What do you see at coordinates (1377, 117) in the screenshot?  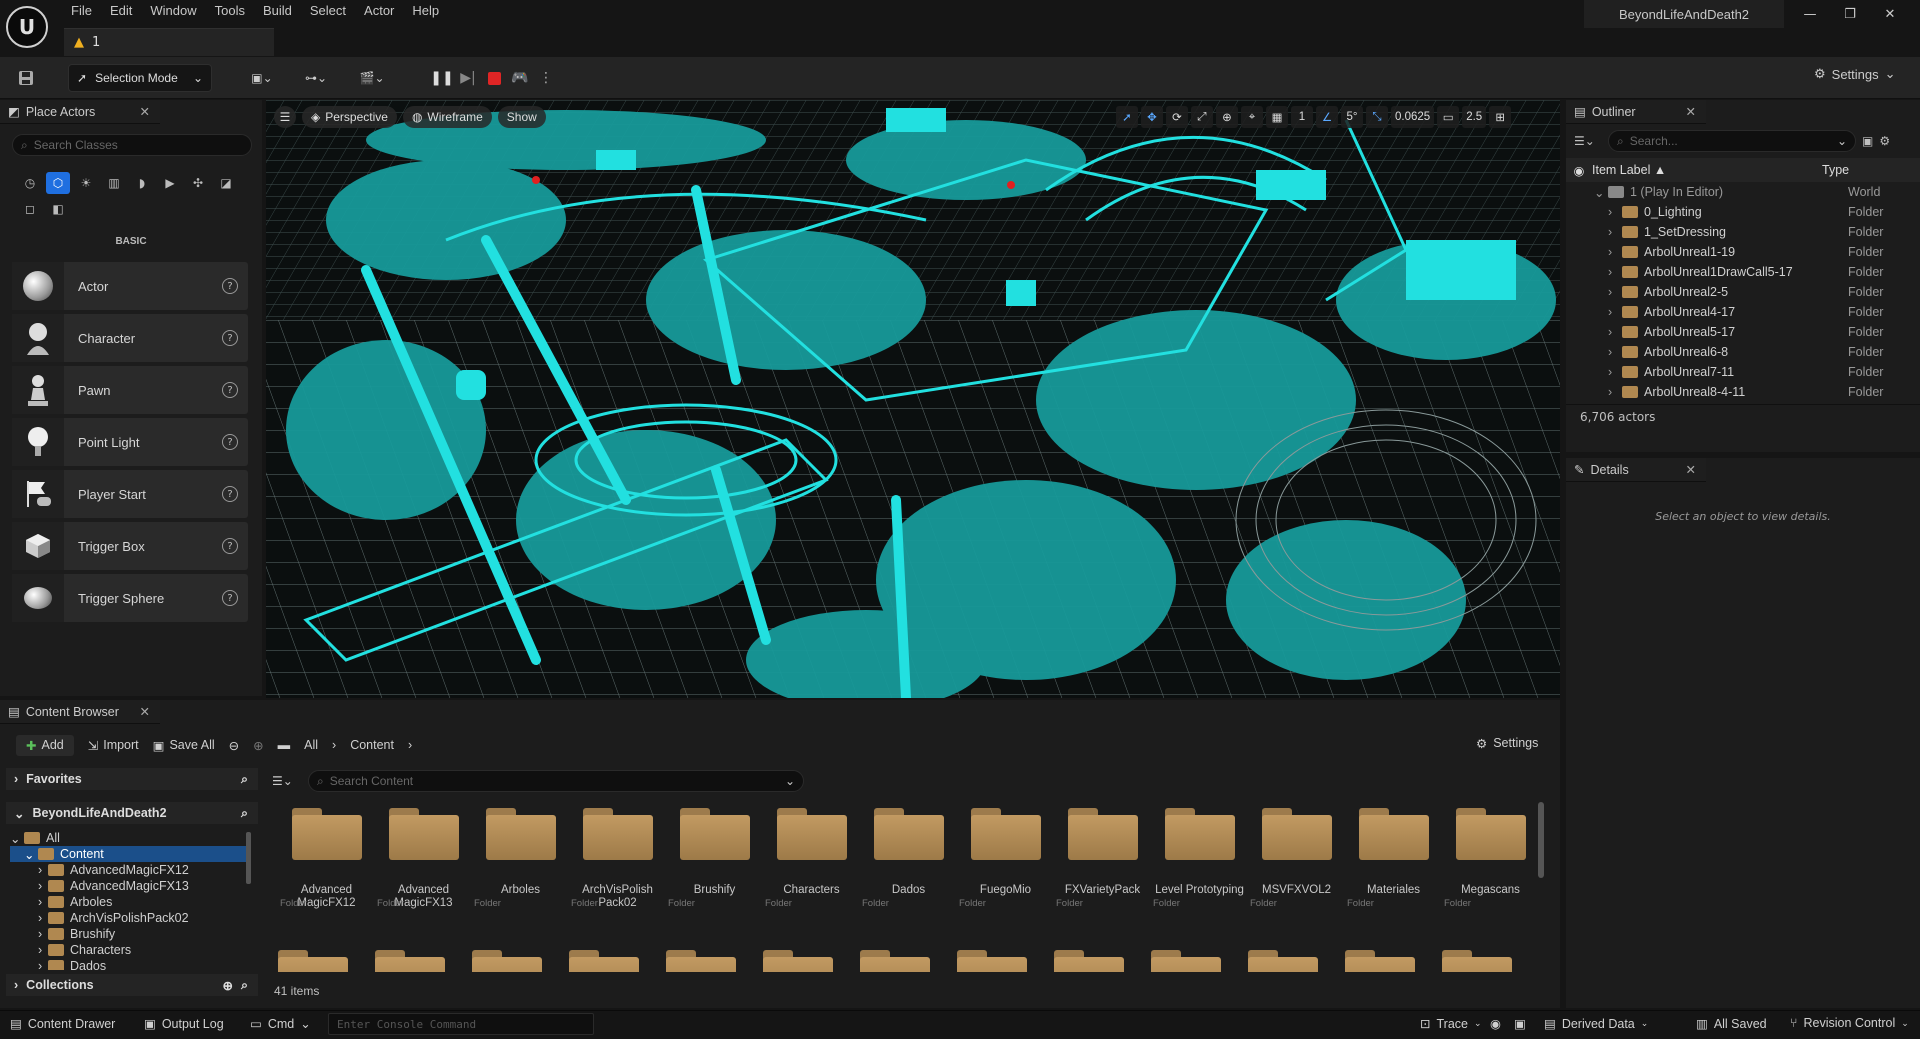 I see `scale-snap-icon: ⤡` at bounding box center [1377, 117].